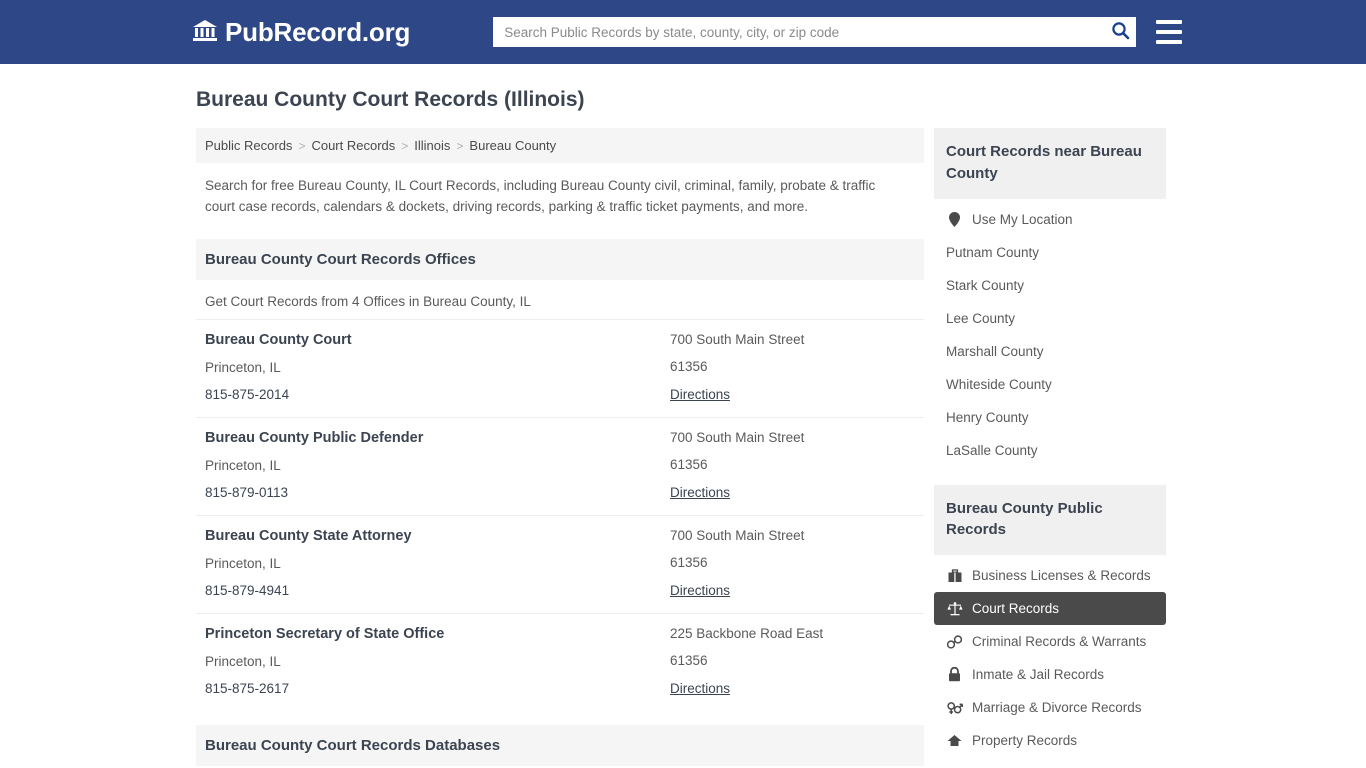 Image resolution: width=1366 pixels, height=768 pixels. I want to click on sidebar-item-lasalle-county: LaSalle County, so click(1050, 450).